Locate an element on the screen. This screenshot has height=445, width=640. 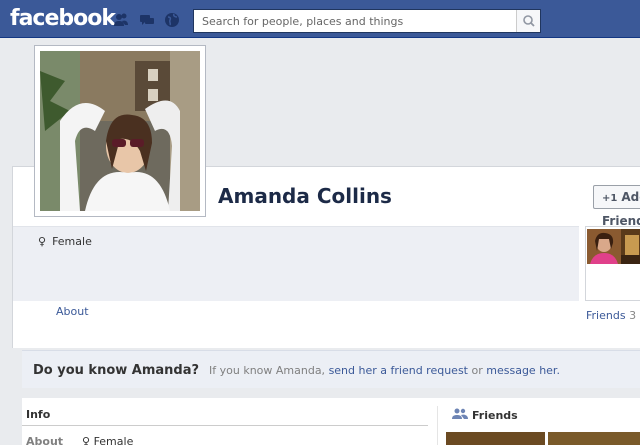
friends-heading: Friends is located at coordinates (485, 415).